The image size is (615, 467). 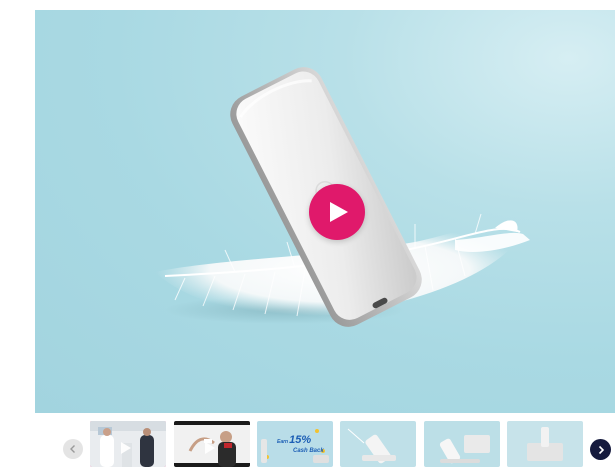 I want to click on thumbnail-next-button, so click(x=600, y=449).